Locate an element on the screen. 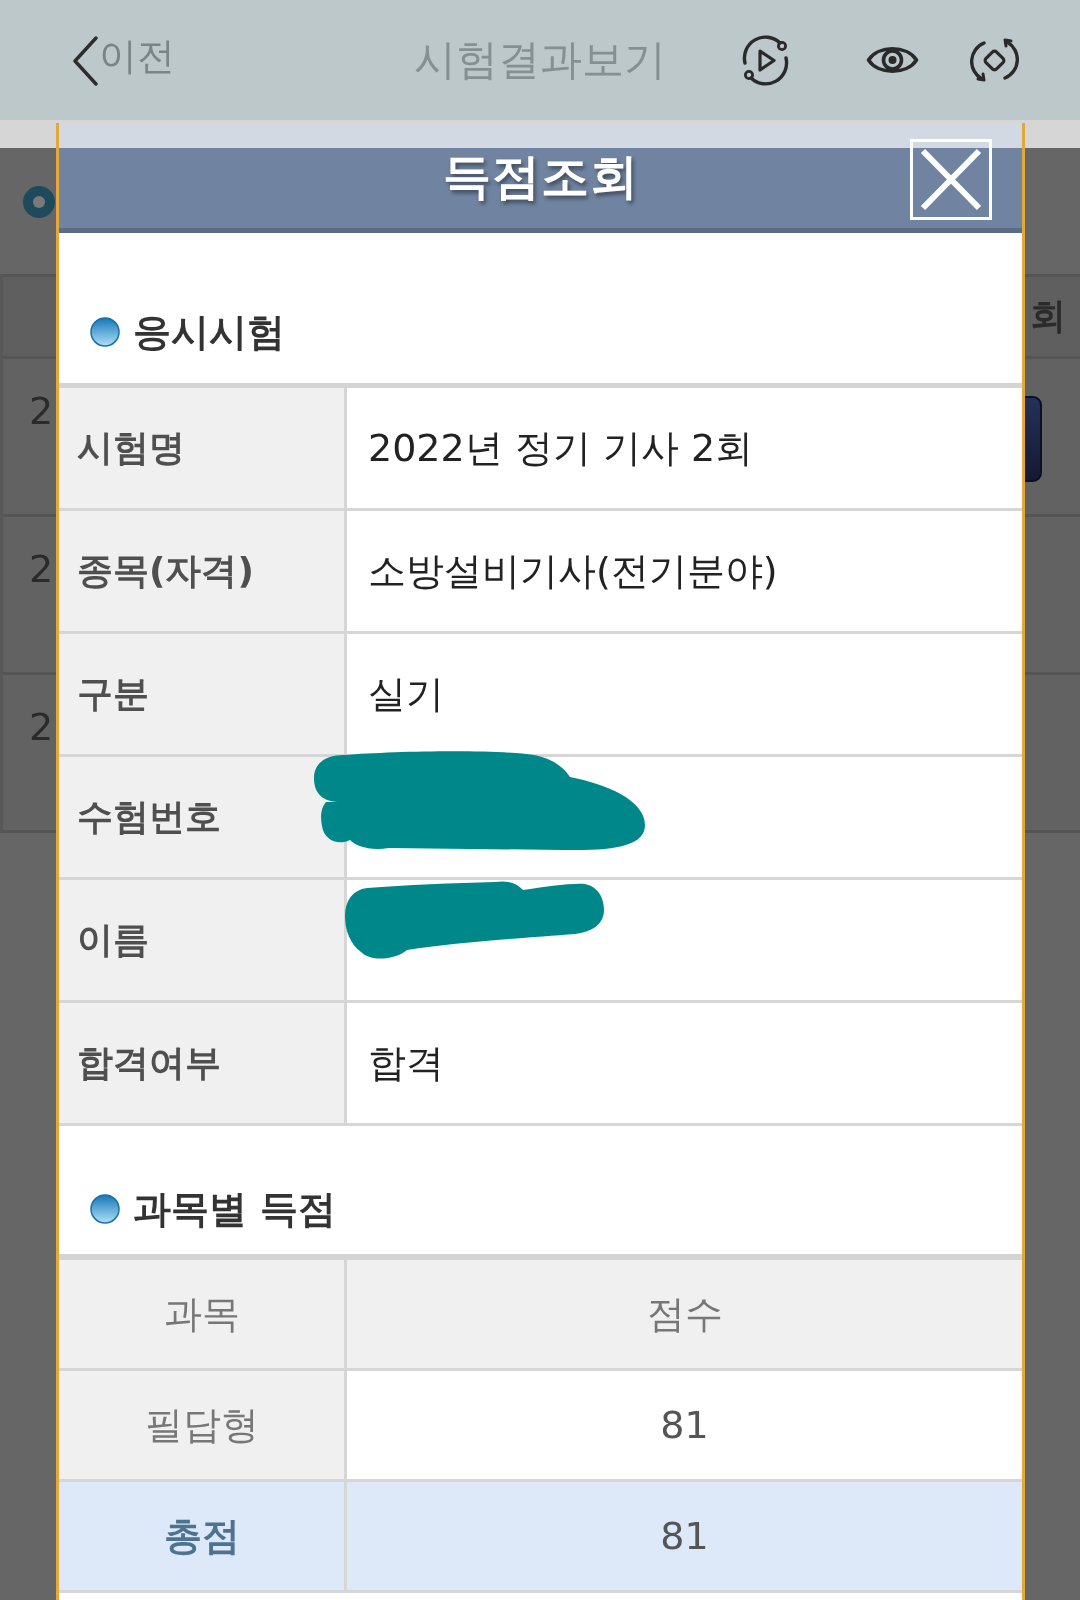 This screenshot has height=1600, width=1080. field-label: 종목(자격) is located at coordinates (203, 571).